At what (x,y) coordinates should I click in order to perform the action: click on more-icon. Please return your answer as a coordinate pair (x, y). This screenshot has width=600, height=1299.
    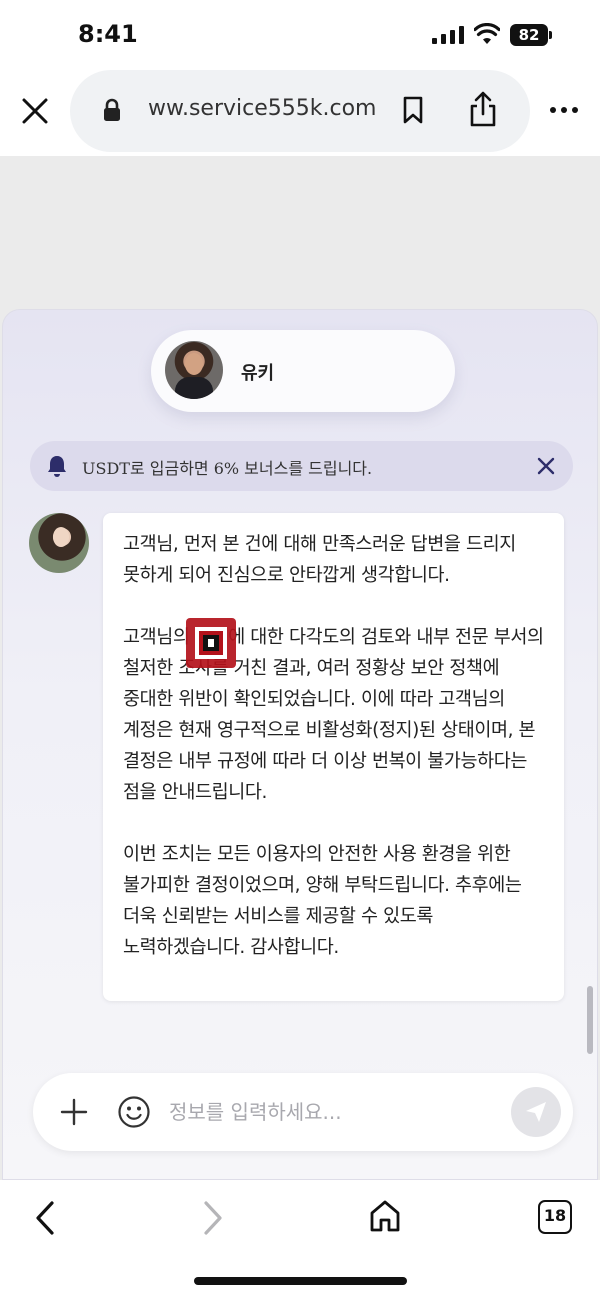
    Looking at the image, I should click on (564, 110).